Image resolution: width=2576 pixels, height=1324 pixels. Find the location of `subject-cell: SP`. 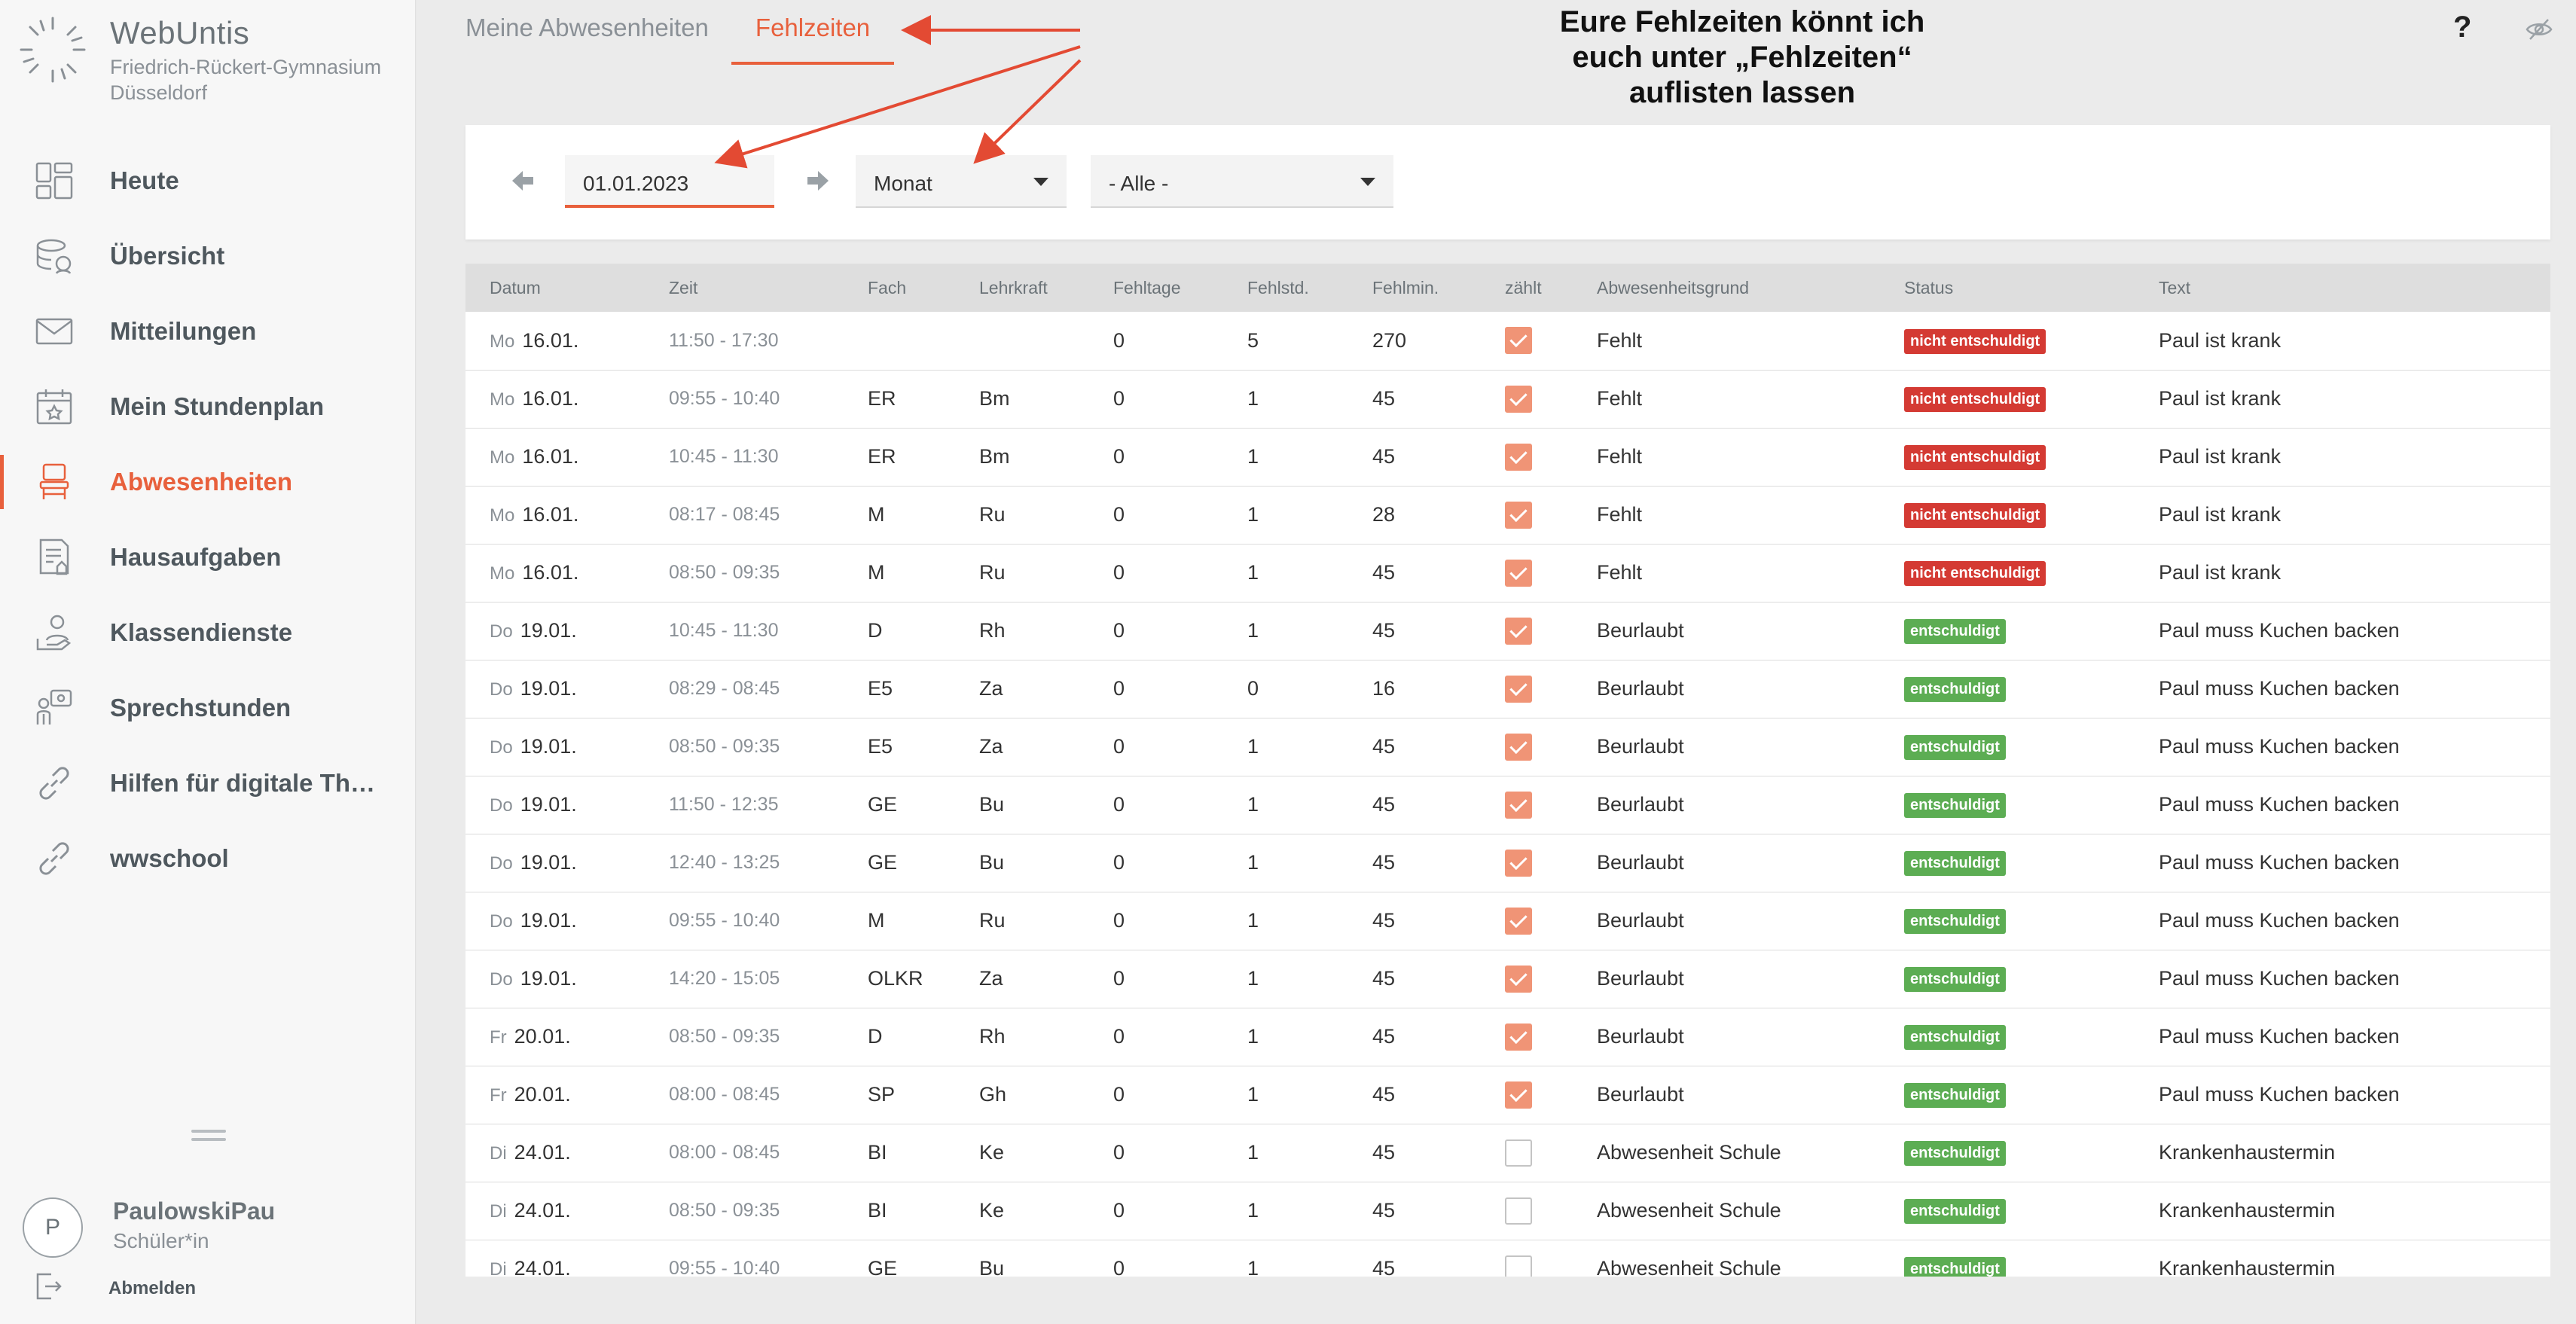

subject-cell: SP is located at coordinates (882, 1094).